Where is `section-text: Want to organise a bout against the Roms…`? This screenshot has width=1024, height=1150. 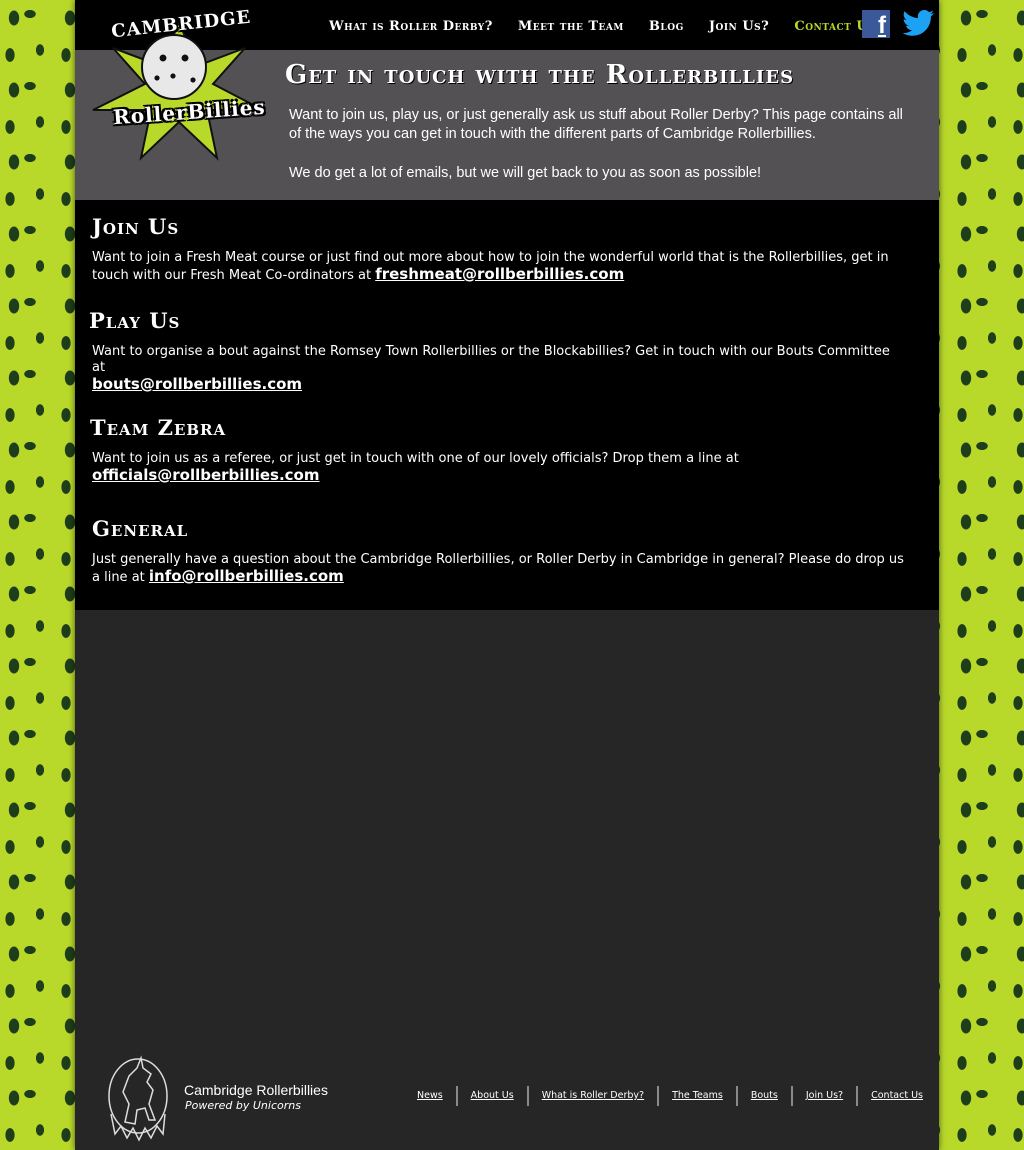 section-text: Want to organise a bout against the Roms… is located at coordinates (498, 369).